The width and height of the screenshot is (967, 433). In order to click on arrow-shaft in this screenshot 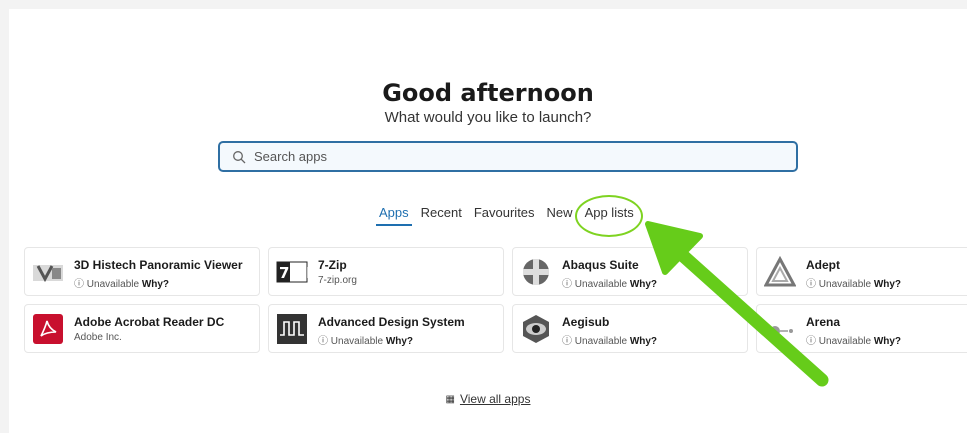, I will do `click(751, 316)`.